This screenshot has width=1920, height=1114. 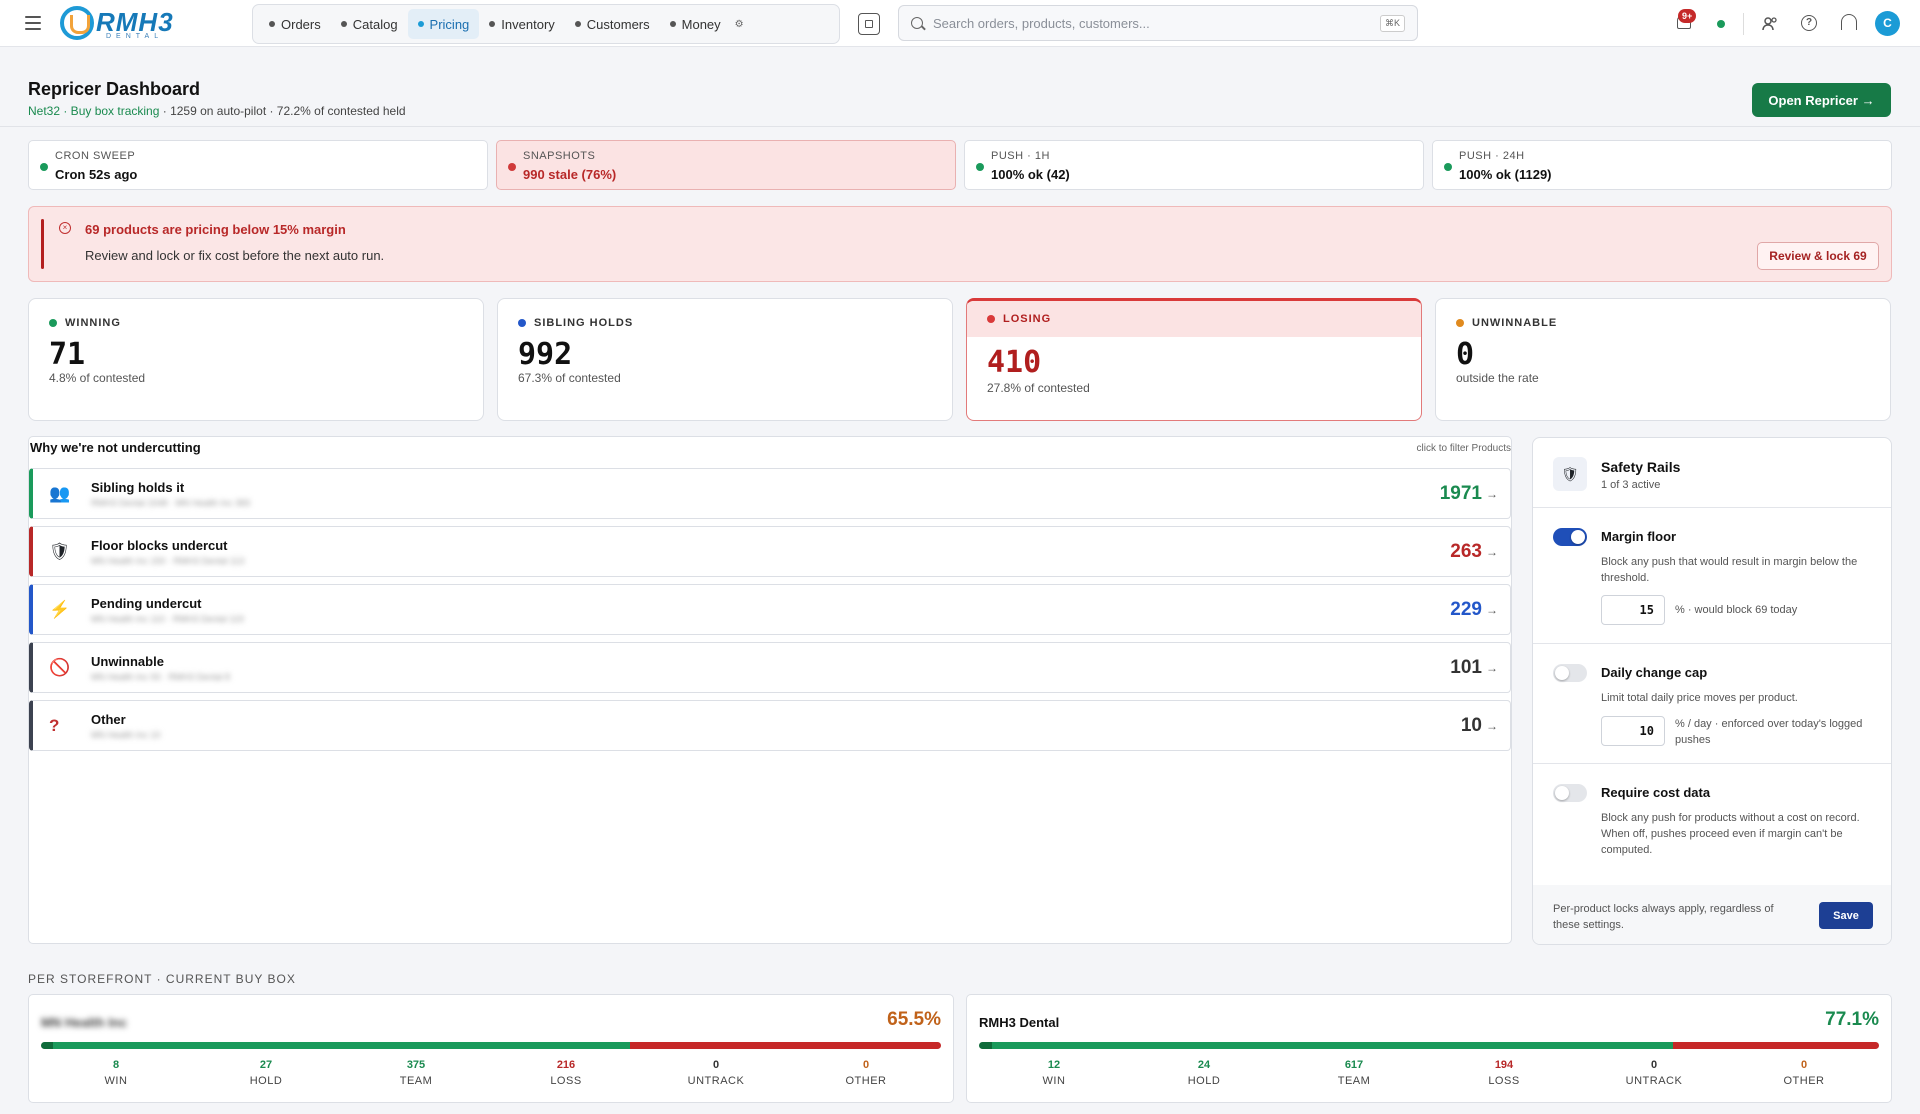 I want to click on subtitle-link: Net32 · Buy box tracking, so click(x=93, y=111).